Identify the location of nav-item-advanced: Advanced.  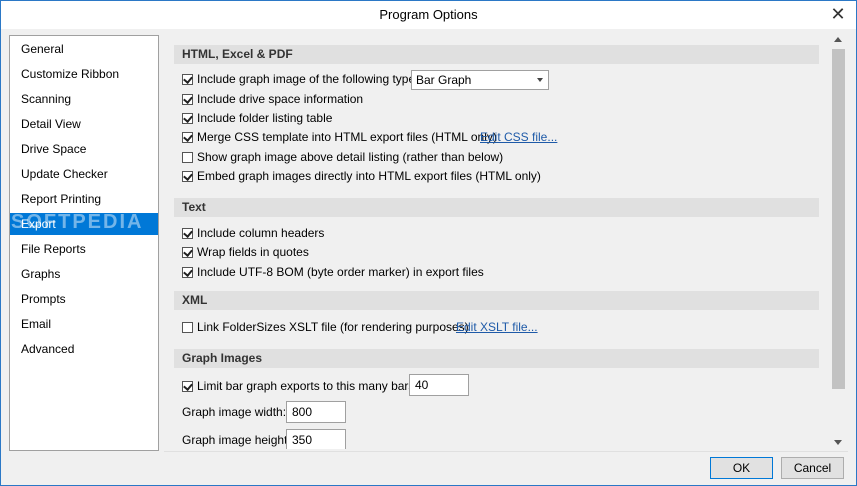
(84, 349).